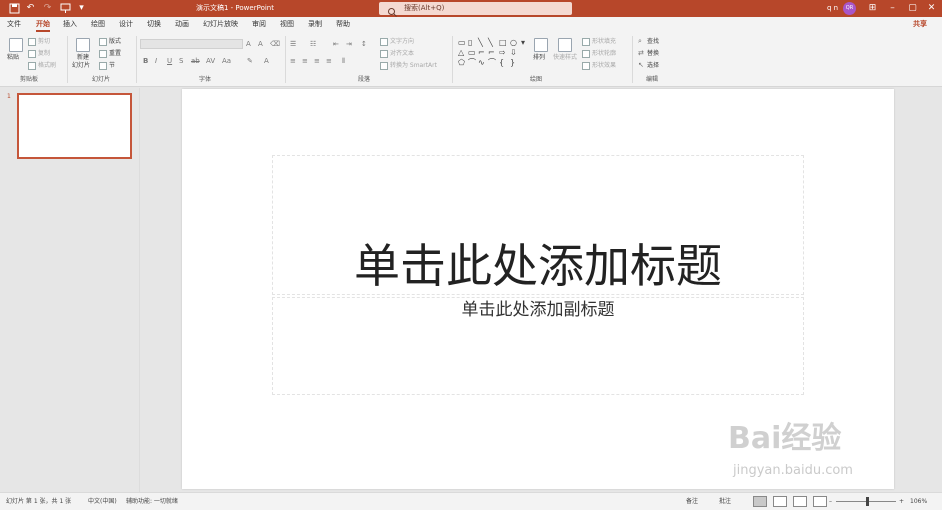 Image resolution: width=942 pixels, height=510 pixels. I want to click on numbering-icon: ☷, so click(313, 44).